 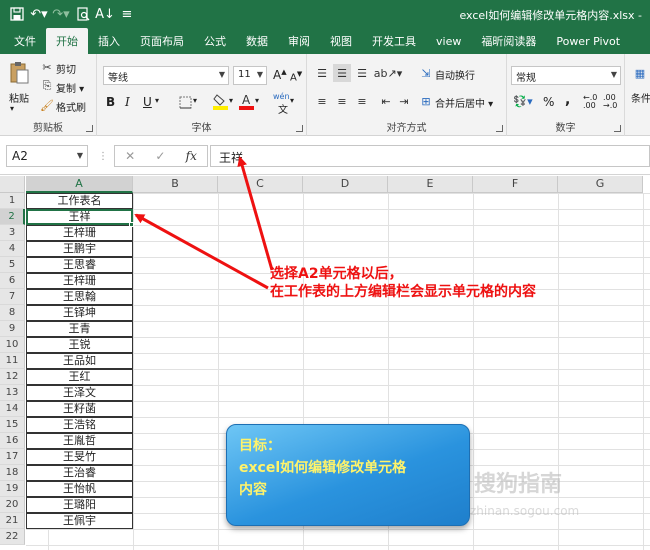 What do you see at coordinates (12, 249) in the screenshot?
I see `row-header-4: 4` at bounding box center [12, 249].